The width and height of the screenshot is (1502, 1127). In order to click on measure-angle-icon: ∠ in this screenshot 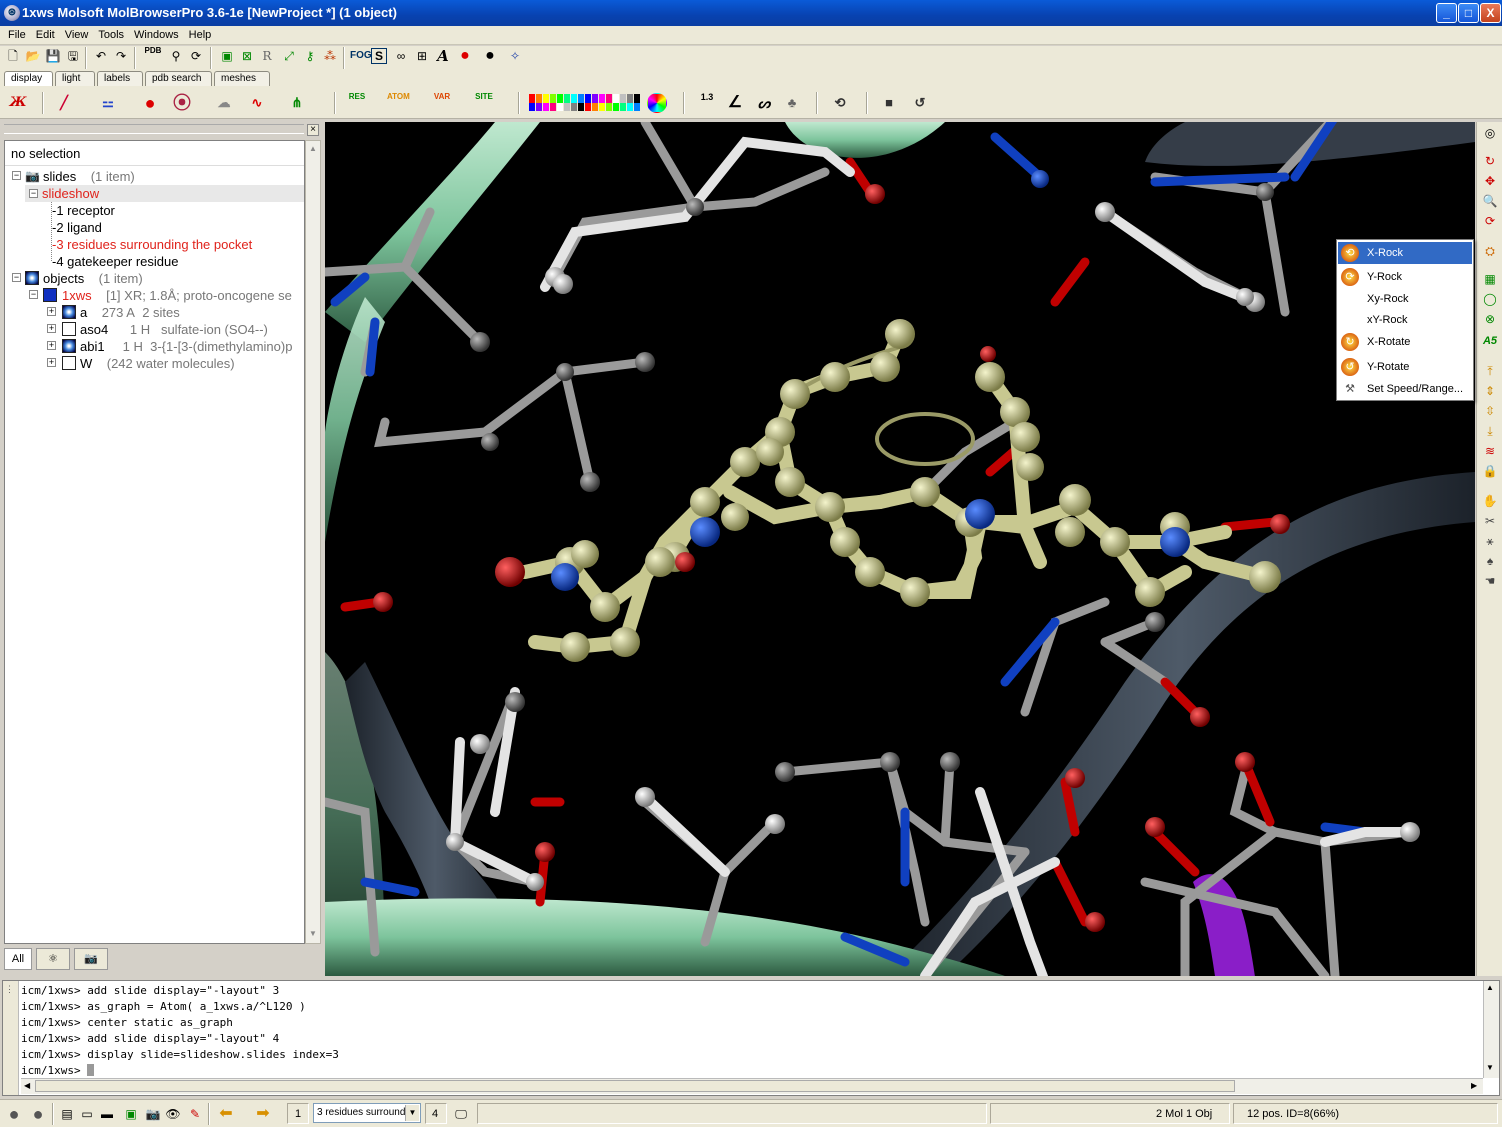, I will do `click(735, 103)`.